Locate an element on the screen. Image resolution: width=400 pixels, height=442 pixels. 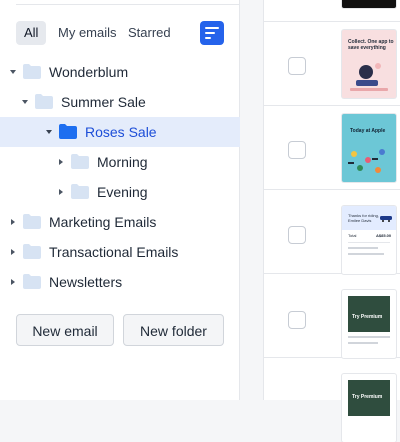
sort-lines-icon is located at coordinates (212, 33).